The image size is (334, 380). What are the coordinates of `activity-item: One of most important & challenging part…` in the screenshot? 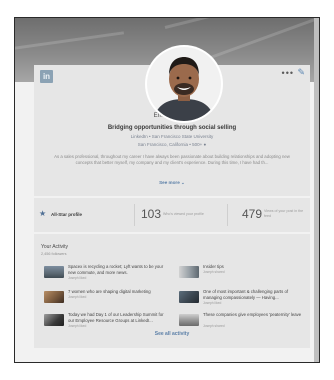 It's located at (241, 299).